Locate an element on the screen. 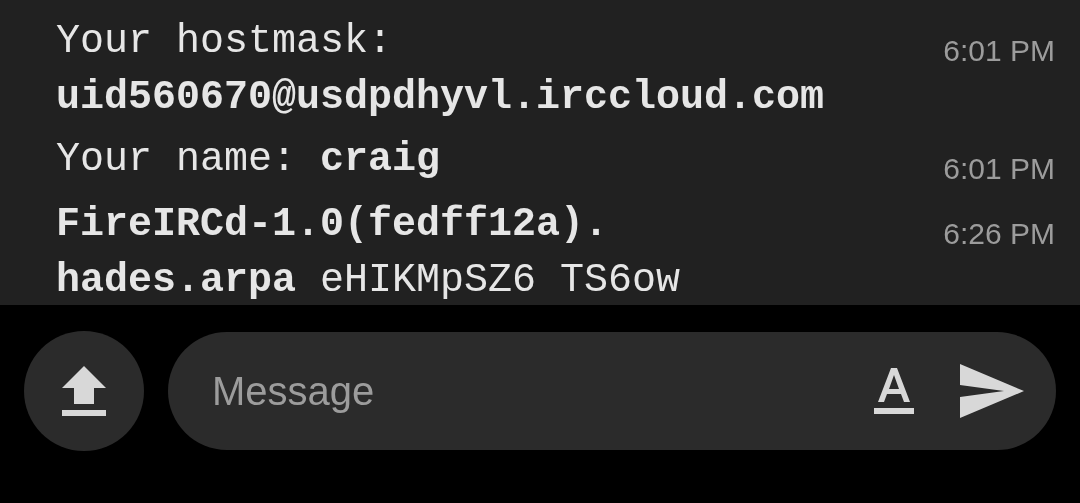 The width and height of the screenshot is (1080, 503). message-time: 6:26 PM is located at coordinates (999, 234).